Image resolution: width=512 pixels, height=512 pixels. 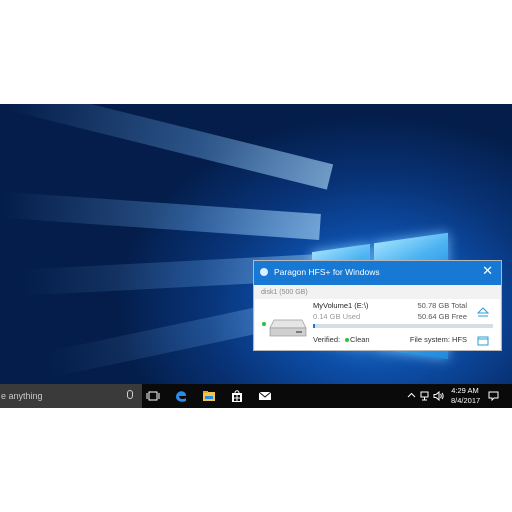 What do you see at coordinates (493, 397) in the screenshot?
I see `notification-icon` at bounding box center [493, 397].